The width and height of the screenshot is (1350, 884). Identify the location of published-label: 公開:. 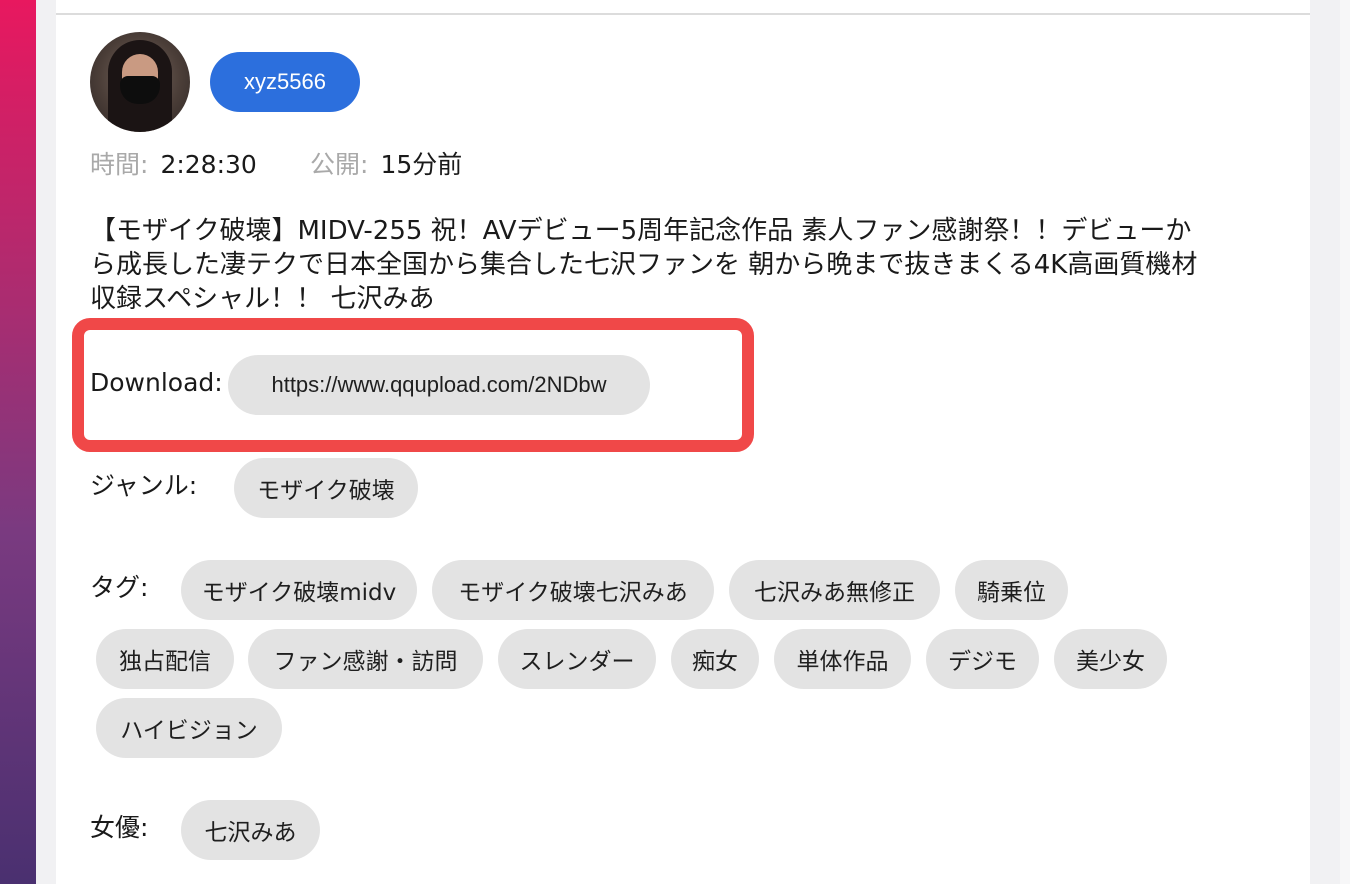
(339, 164).